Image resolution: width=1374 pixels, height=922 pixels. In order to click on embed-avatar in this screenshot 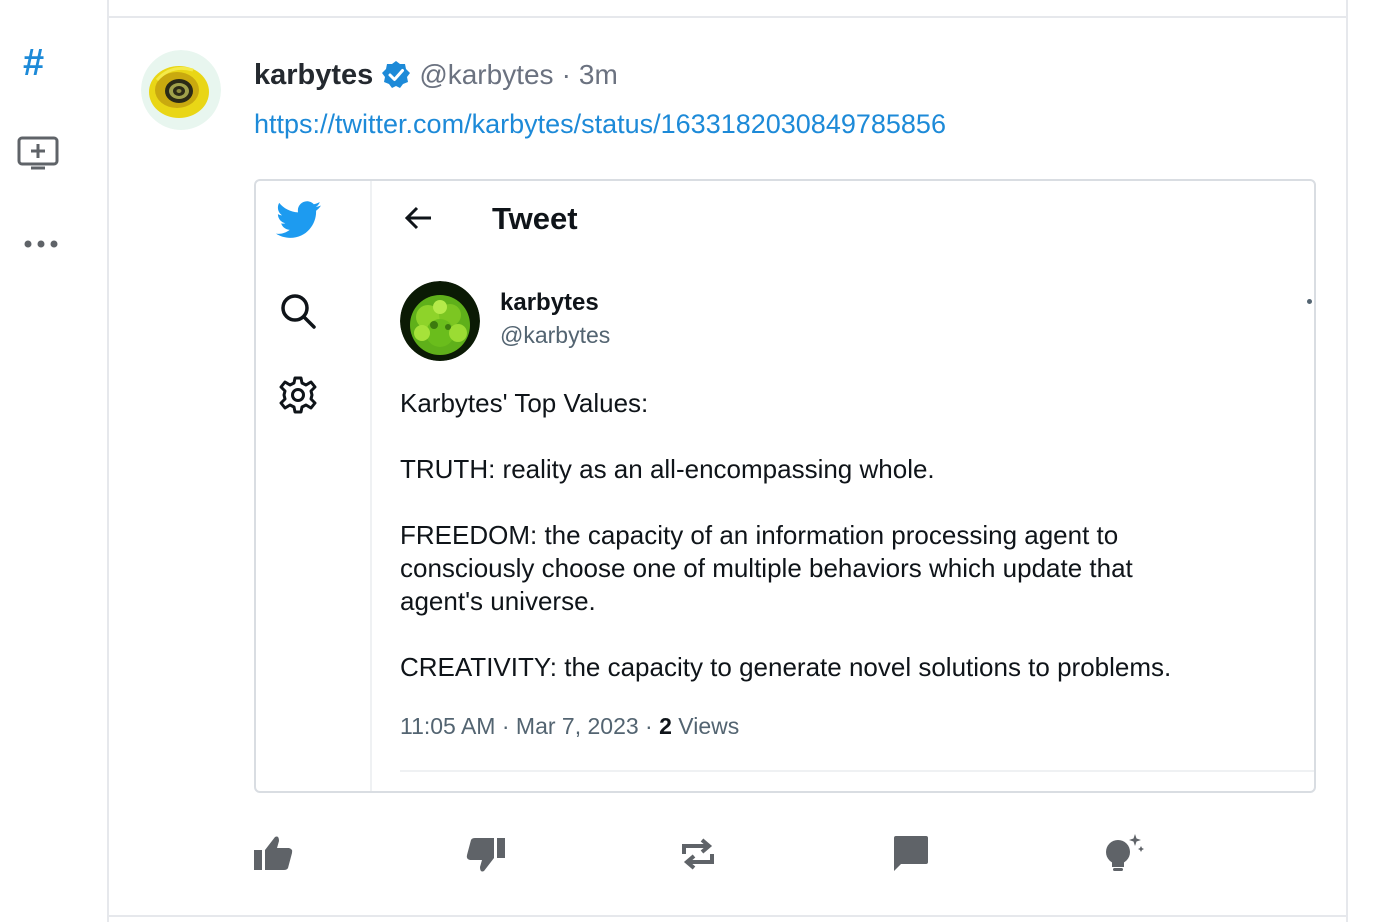, I will do `click(440, 321)`.